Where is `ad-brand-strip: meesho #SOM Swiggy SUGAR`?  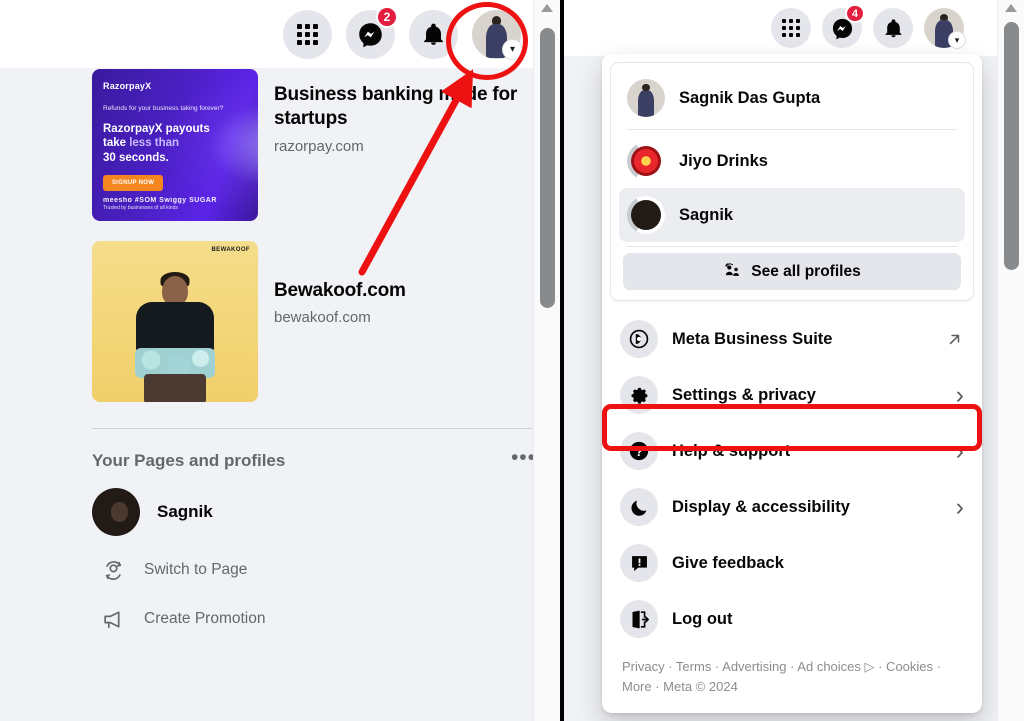 ad-brand-strip: meesho #SOM Swiggy SUGAR is located at coordinates (160, 200).